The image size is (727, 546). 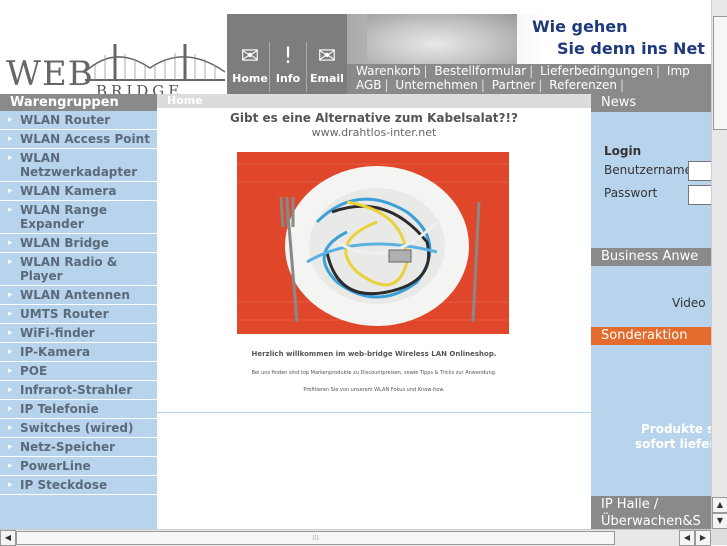 What do you see at coordinates (369, 85) in the screenshot?
I see `nav-agb: AGB` at bounding box center [369, 85].